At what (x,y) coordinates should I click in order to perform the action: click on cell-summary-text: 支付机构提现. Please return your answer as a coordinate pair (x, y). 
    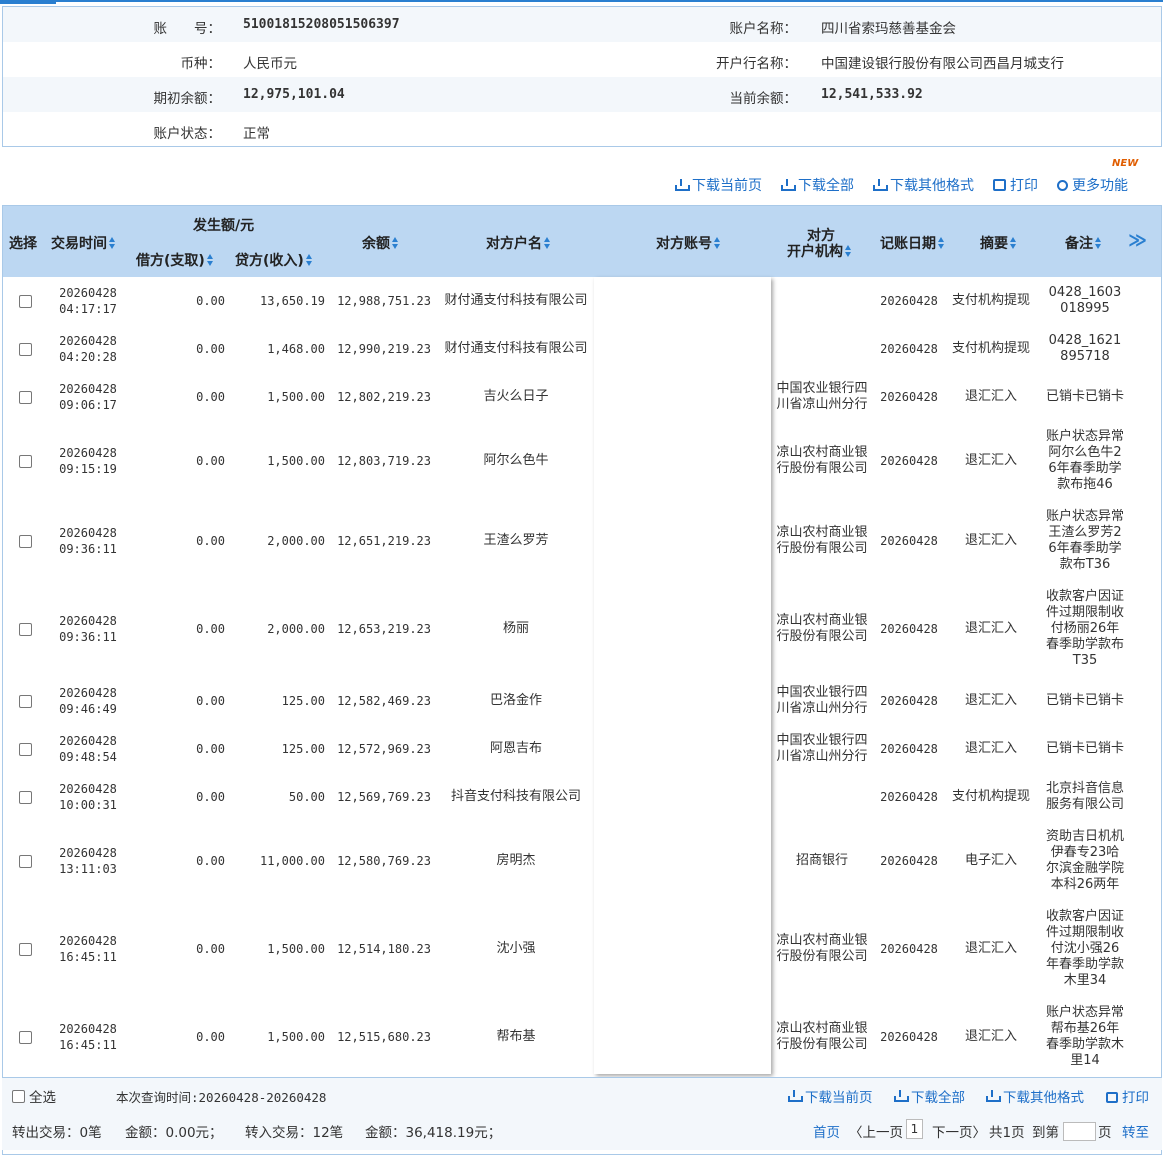
    Looking at the image, I should click on (990, 348).